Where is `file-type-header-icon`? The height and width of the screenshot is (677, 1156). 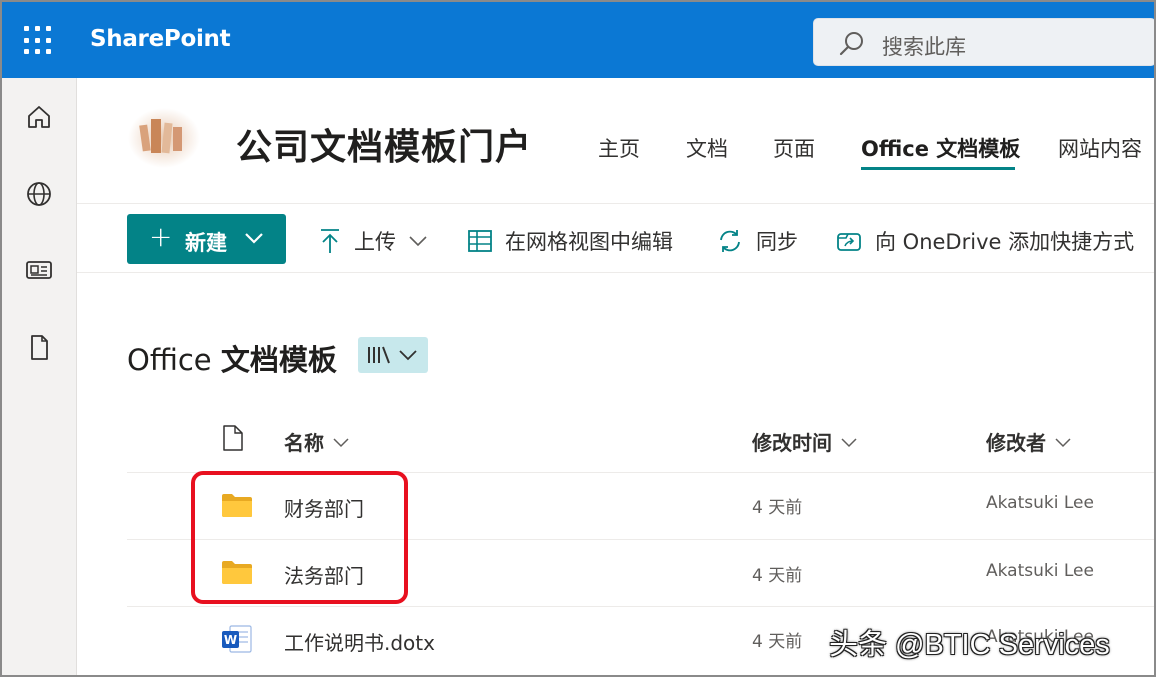
file-type-header-icon is located at coordinates (233, 438).